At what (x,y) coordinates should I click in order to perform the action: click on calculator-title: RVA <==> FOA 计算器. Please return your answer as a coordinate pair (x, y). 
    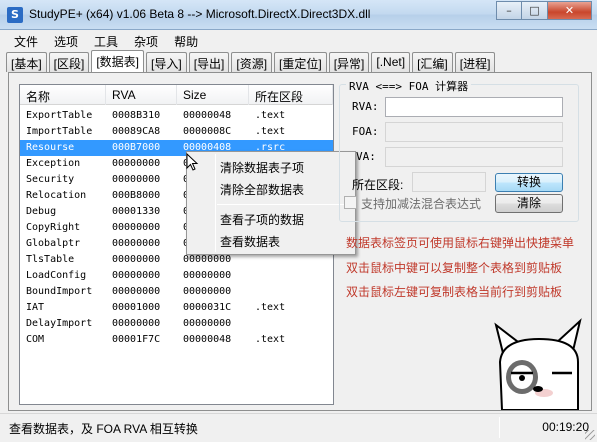
    Looking at the image, I should click on (409, 86).